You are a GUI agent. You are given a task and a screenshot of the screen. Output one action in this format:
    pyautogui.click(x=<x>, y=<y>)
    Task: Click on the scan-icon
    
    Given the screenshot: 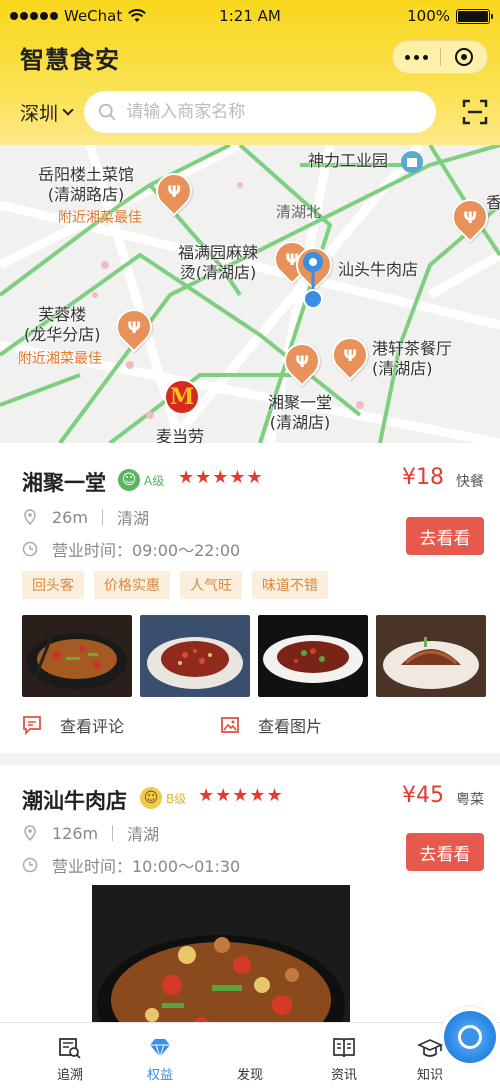 What is the action you would take?
    pyautogui.click(x=475, y=112)
    